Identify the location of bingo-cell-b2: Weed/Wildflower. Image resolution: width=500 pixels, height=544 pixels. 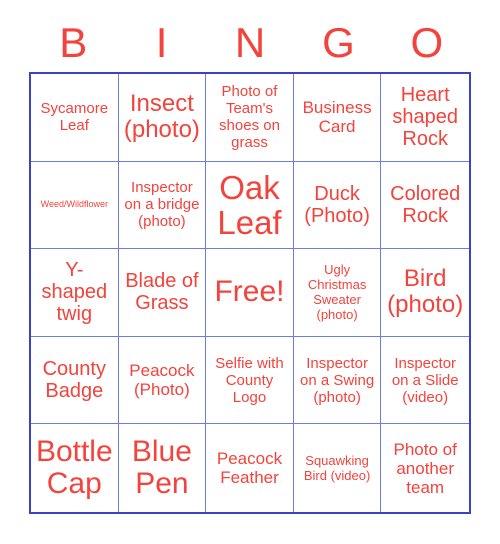
(75, 205).